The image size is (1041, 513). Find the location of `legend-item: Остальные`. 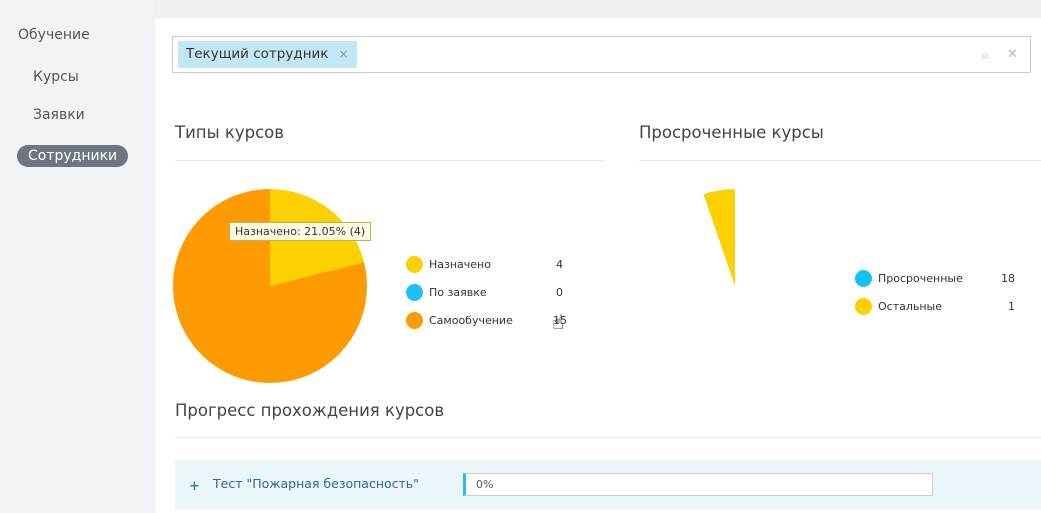

legend-item: Остальные is located at coordinates (898, 306).